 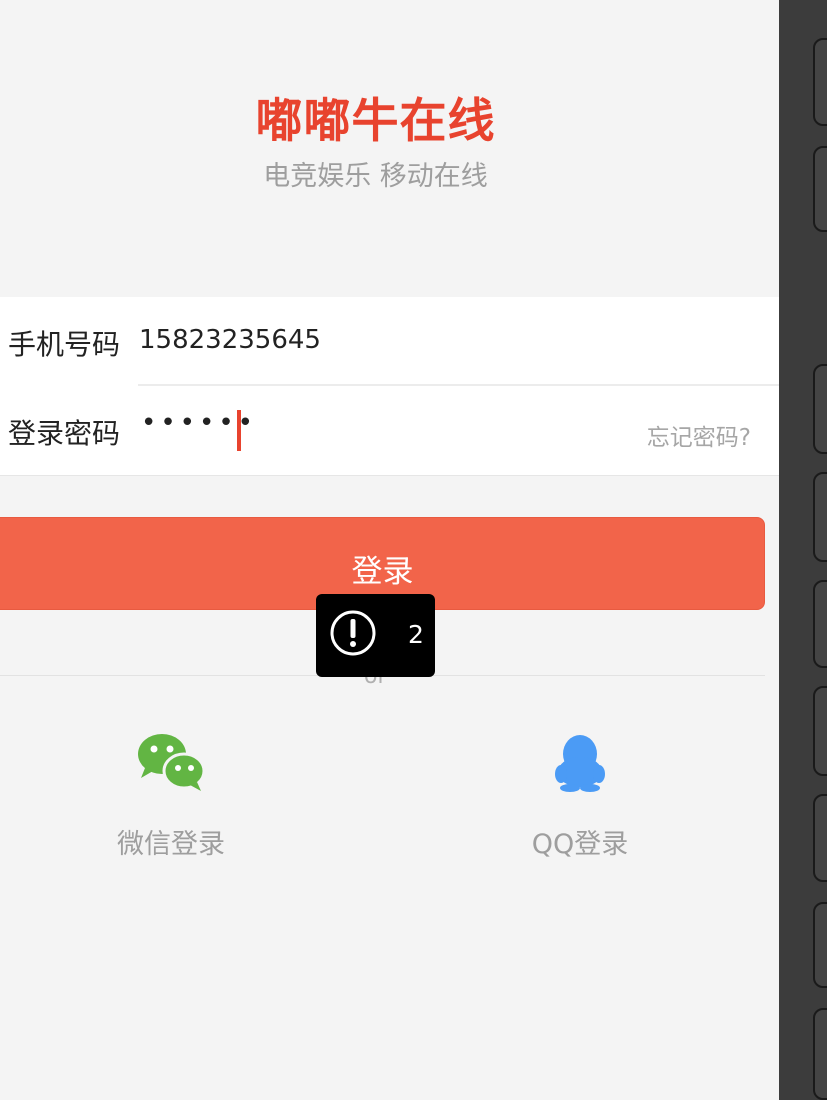 I want to click on phone-label: 手机号码, so click(x=64, y=344).